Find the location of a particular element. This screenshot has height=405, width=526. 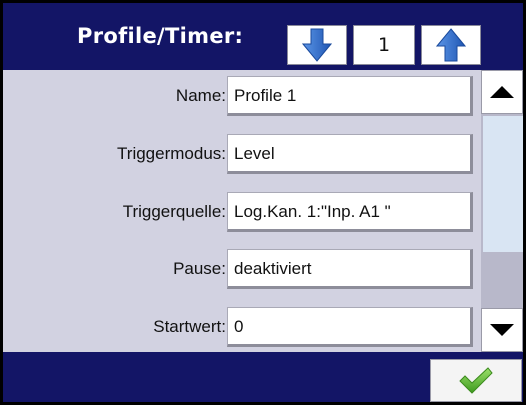

field-label-triggermodus: Triggermodus: is located at coordinates (171, 153).